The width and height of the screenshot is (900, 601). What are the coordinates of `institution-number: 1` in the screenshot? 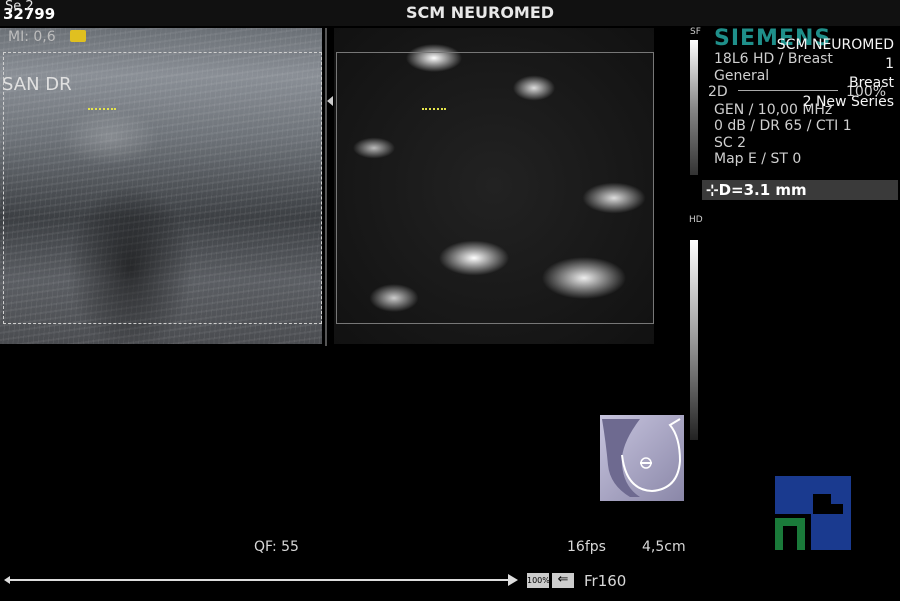 It's located at (889, 64).